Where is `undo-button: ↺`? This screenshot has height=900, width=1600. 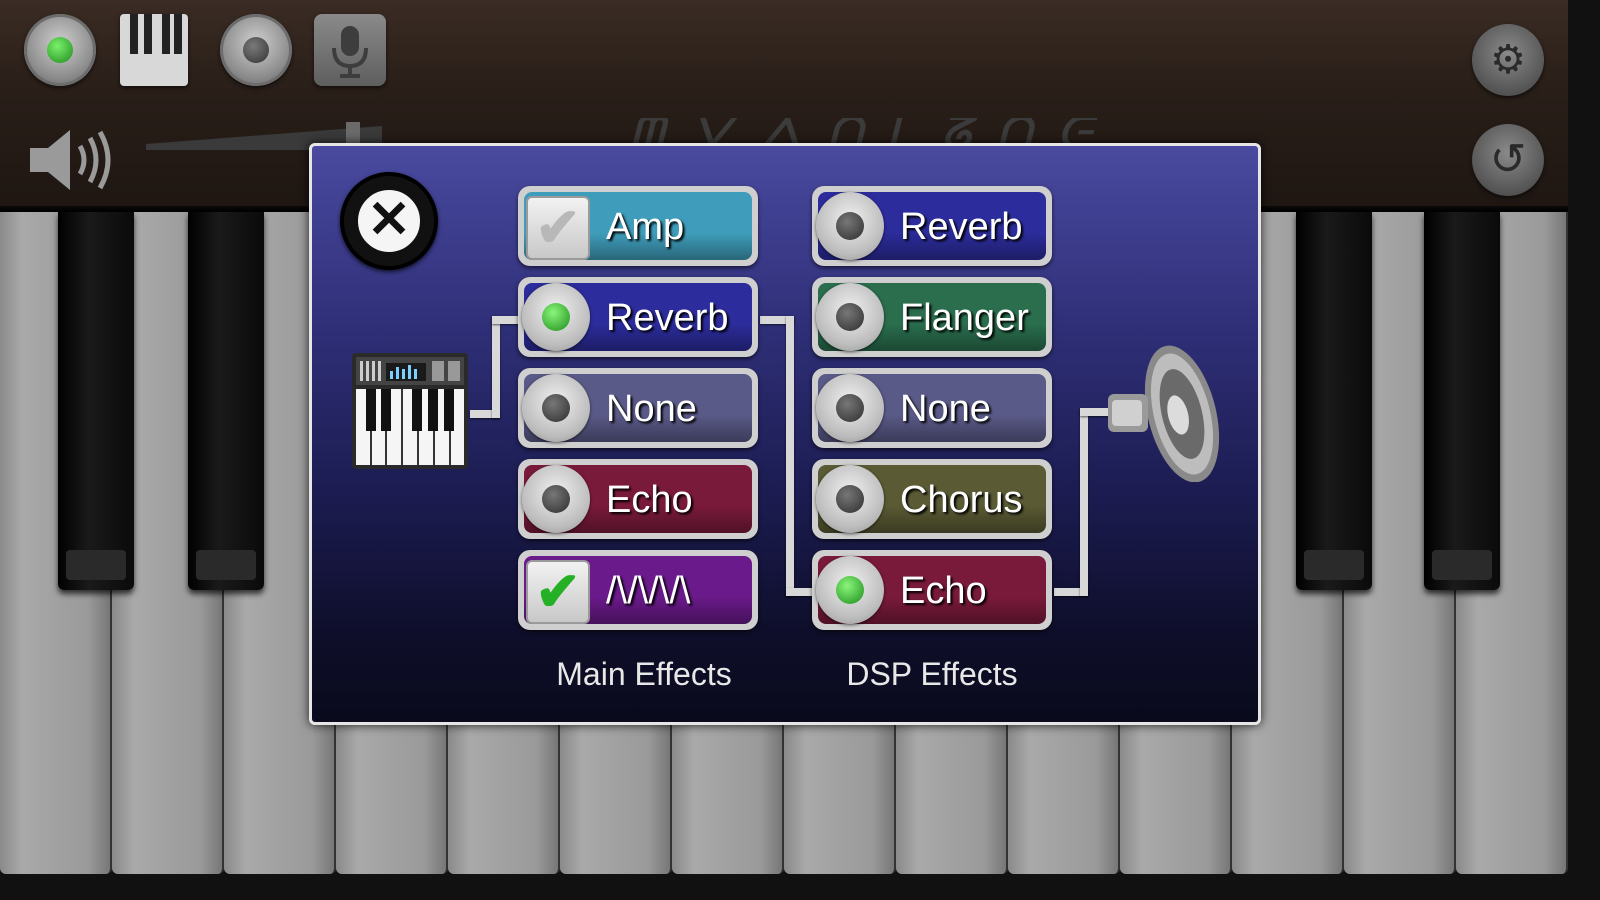 undo-button: ↺ is located at coordinates (1508, 160).